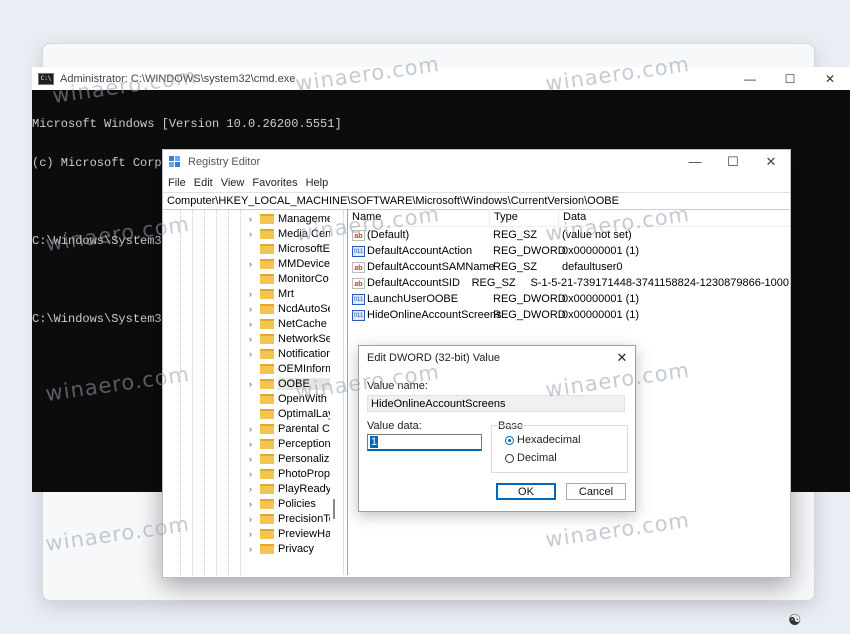 The width and height of the screenshot is (850, 634). Describe the element at coordinates (246, 488) in the screenshot. I see `tree-item: › PlayReady` at that location.